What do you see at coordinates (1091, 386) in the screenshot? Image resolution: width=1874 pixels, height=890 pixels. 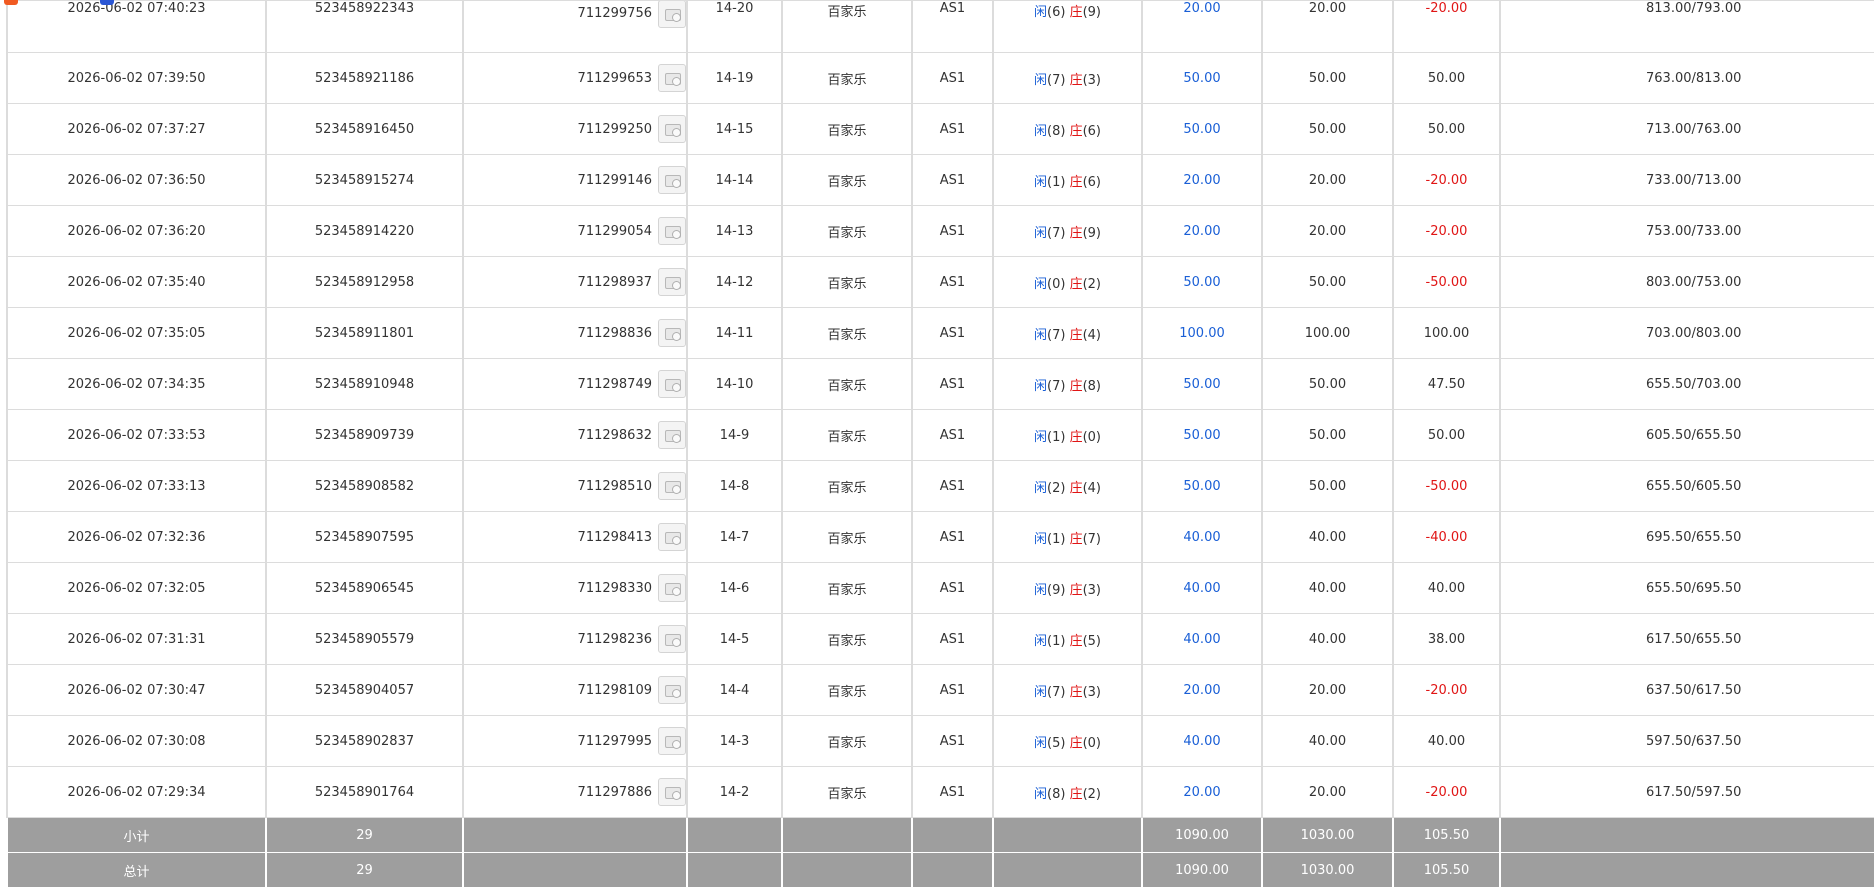 I see `banker-points: (8)` at bounding box center [1091, 386].